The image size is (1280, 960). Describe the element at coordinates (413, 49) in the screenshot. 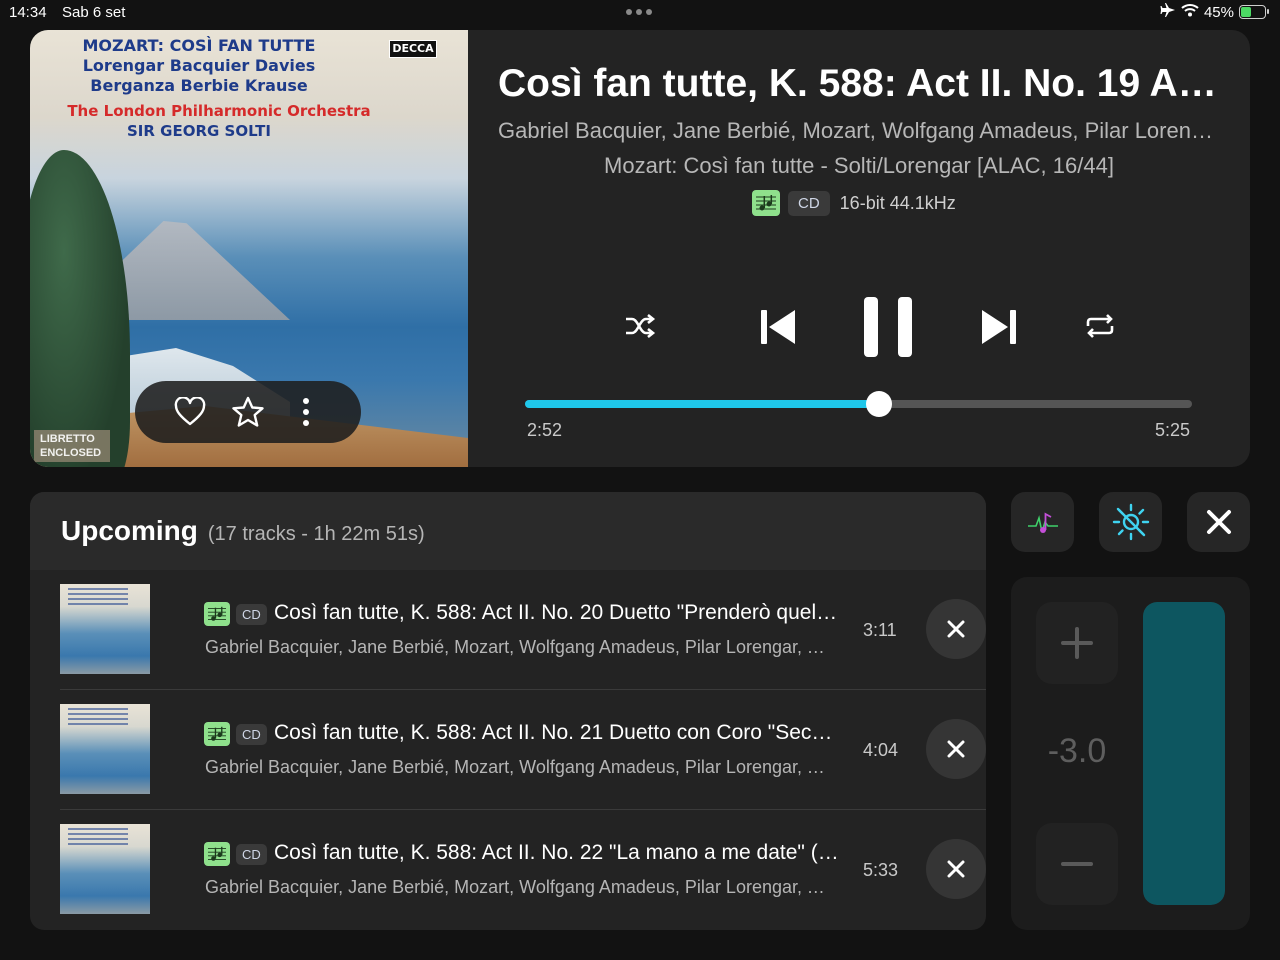

I see `decca-logo: DECCA` at that location.